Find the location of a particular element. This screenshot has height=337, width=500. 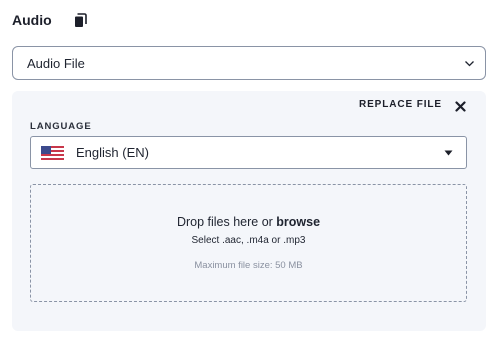

section-header: Audio is located at coordinates (49, 20).